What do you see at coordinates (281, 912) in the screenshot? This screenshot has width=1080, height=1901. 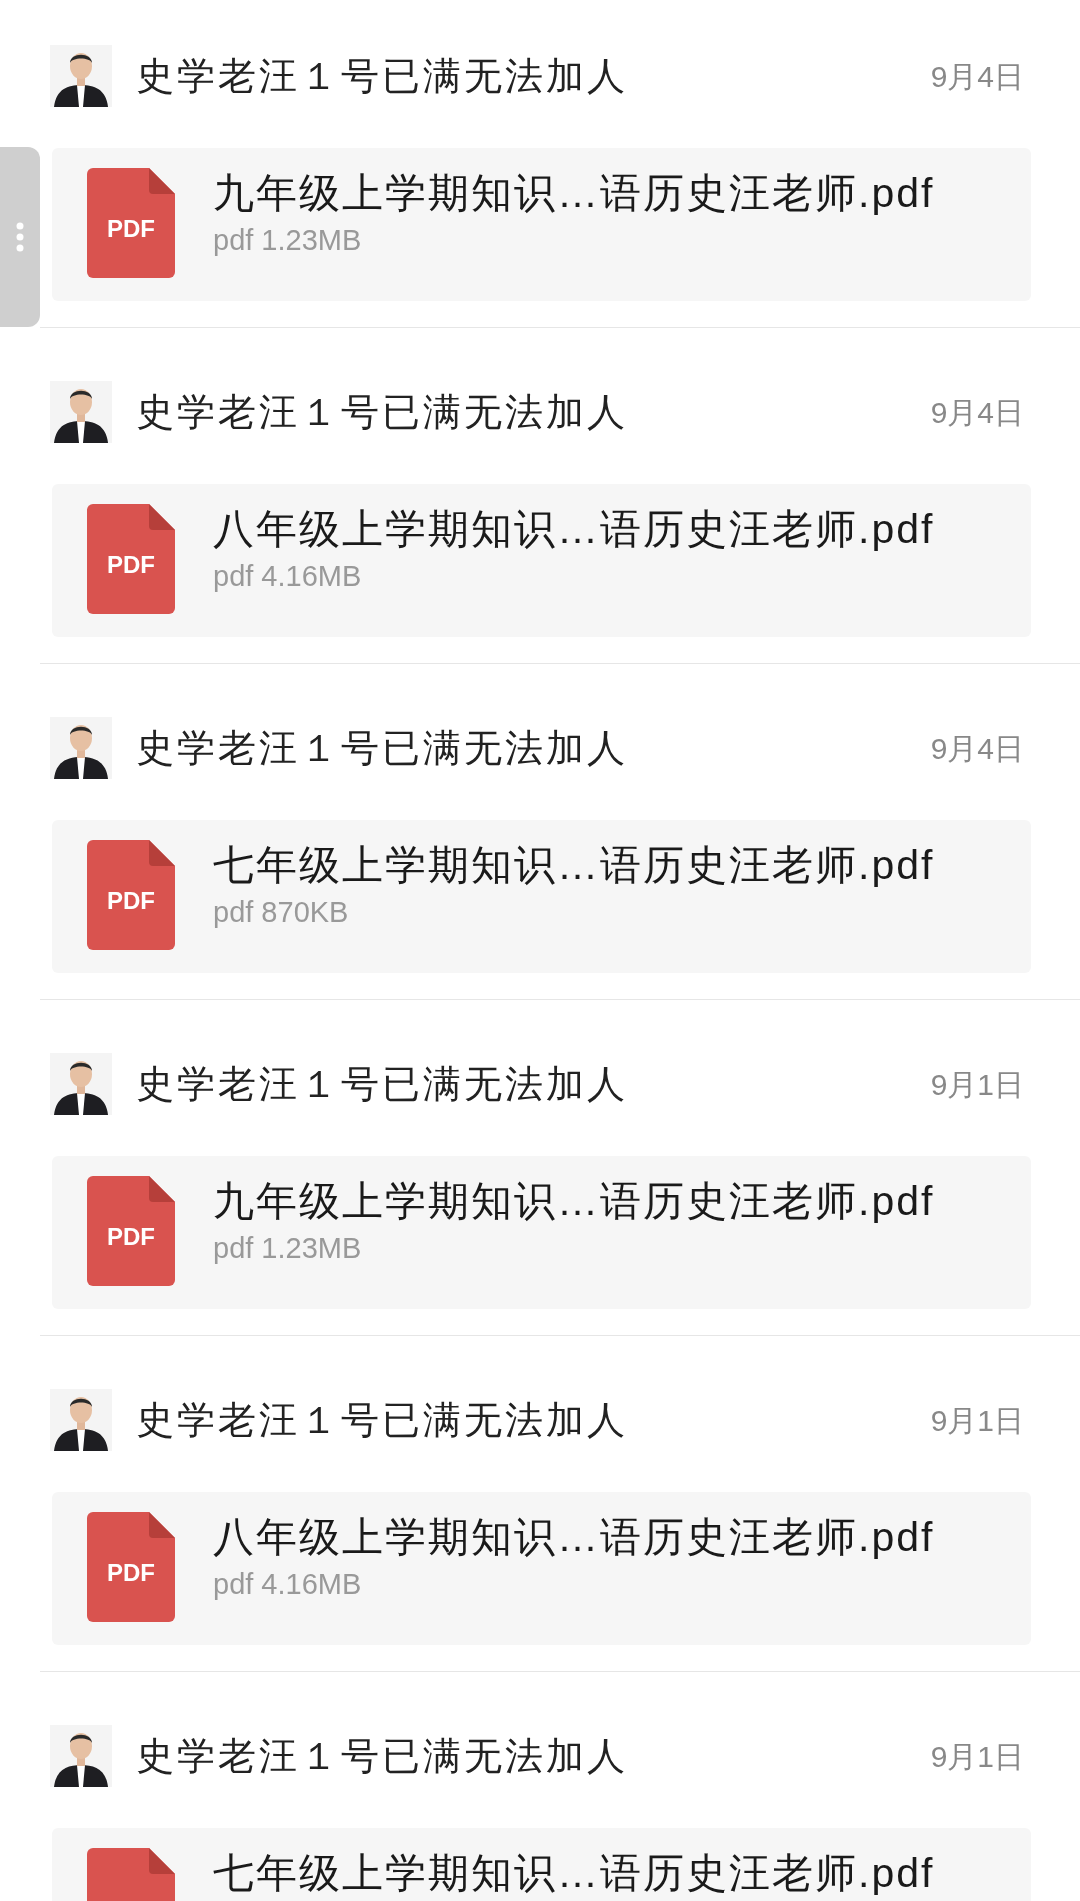 I see `file-size: pdf 870KB` at bounding box center [281, 912].